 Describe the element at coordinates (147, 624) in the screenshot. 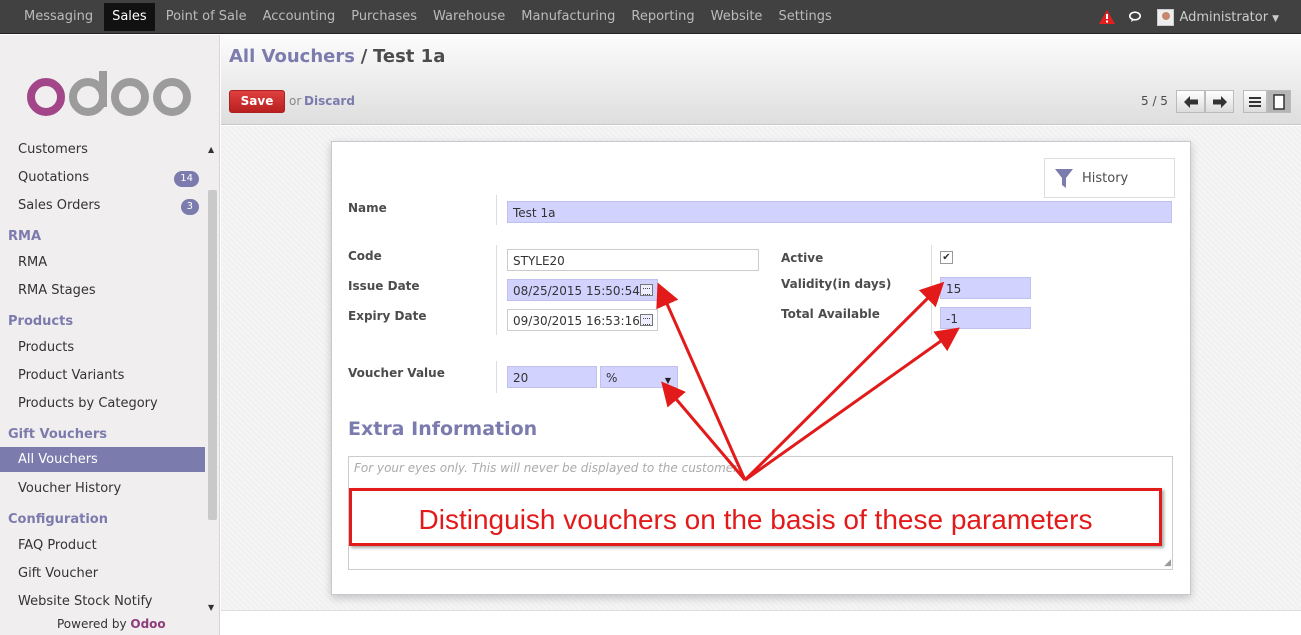

I see `powered-by-odoo-link: Odoo` at that location.